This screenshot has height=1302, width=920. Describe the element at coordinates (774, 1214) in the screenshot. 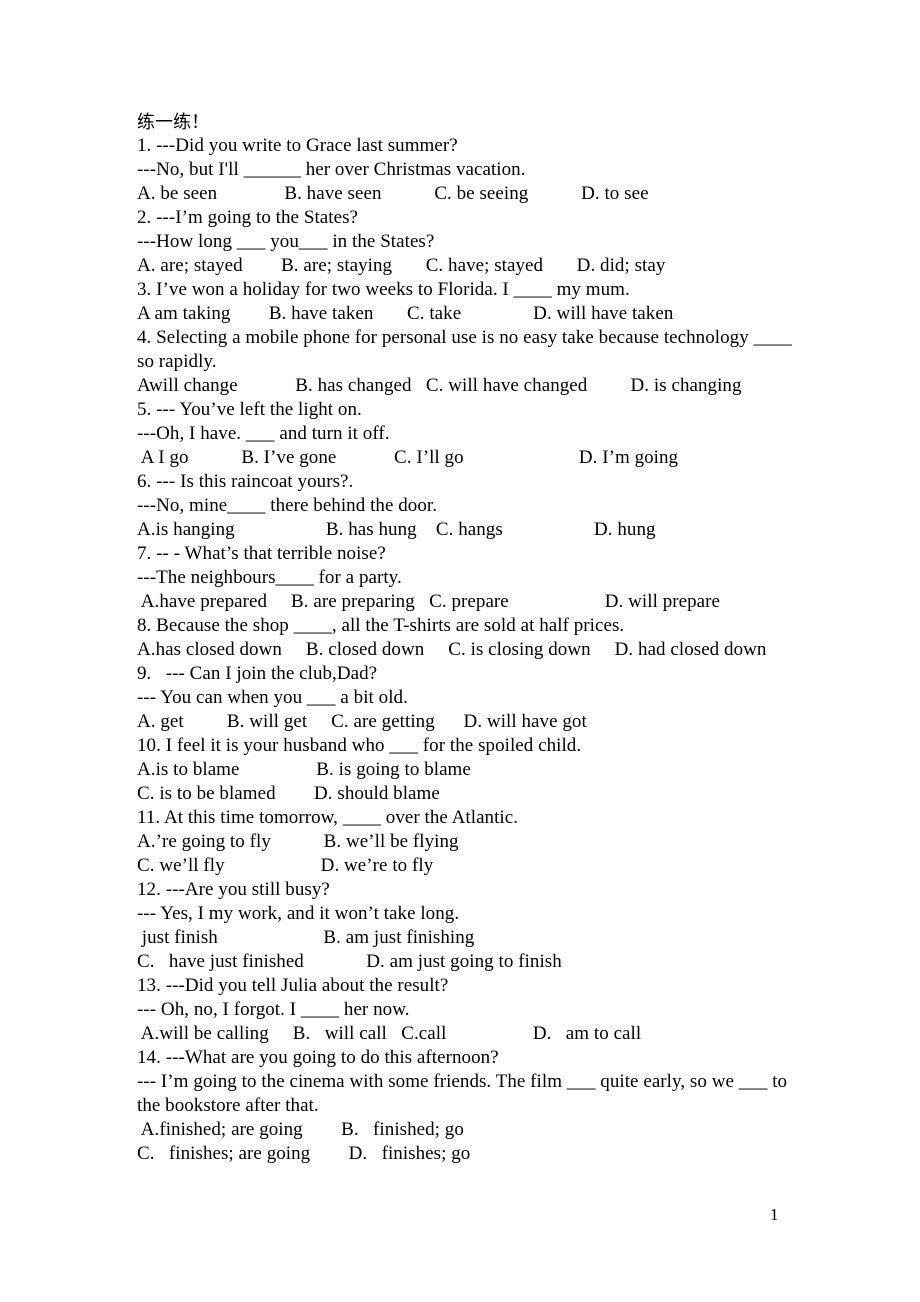

I see `page-number: 1` at that location.